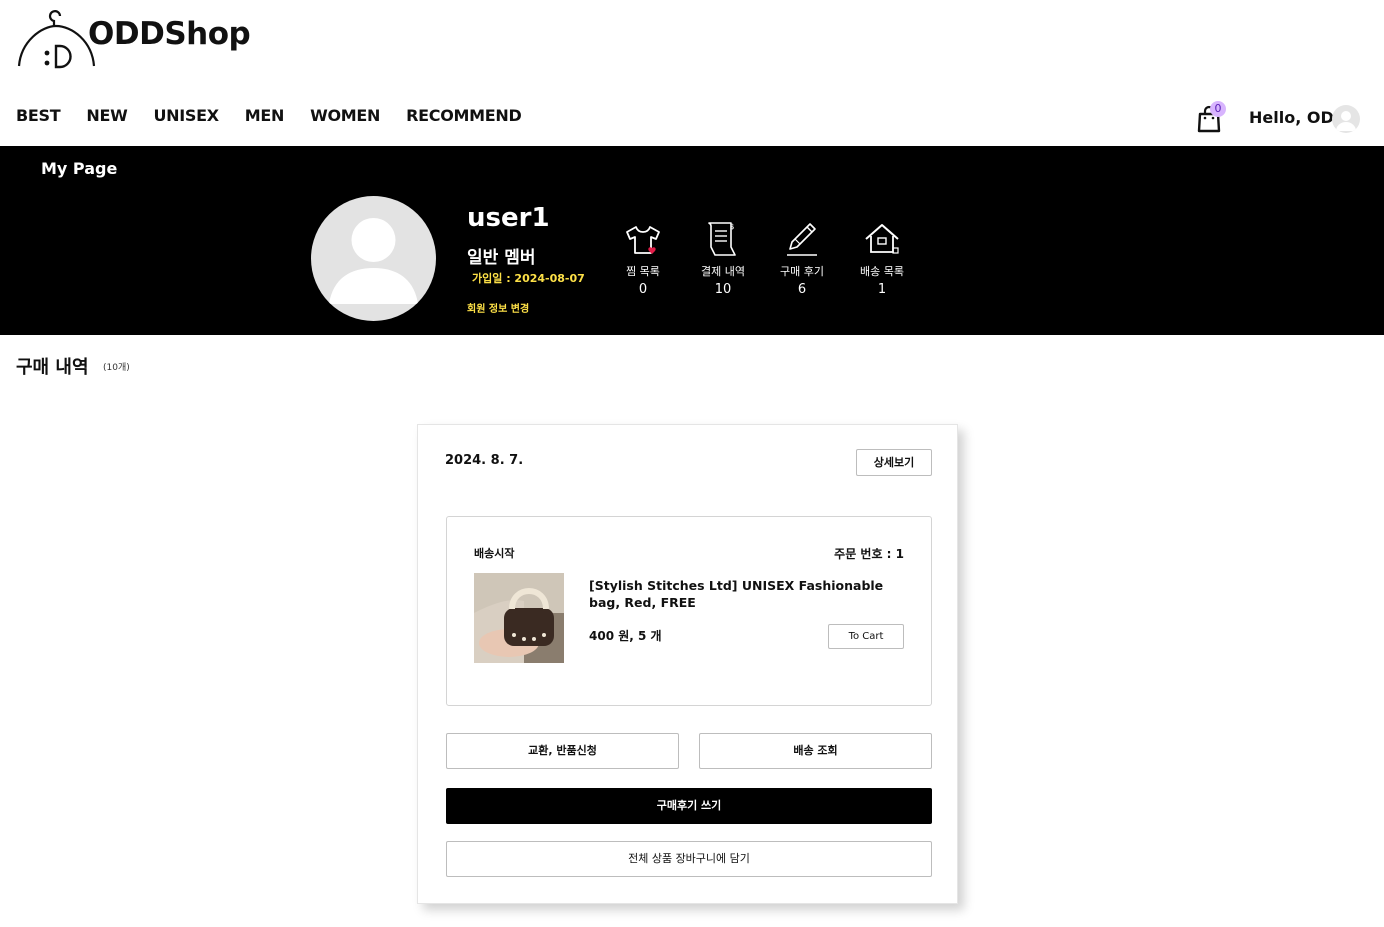 The width and height of the screenshot is (1384, 927). Describe the element at coordinates (79, 168) in the screenshot. I see `mypage-title: My Page` at that location.